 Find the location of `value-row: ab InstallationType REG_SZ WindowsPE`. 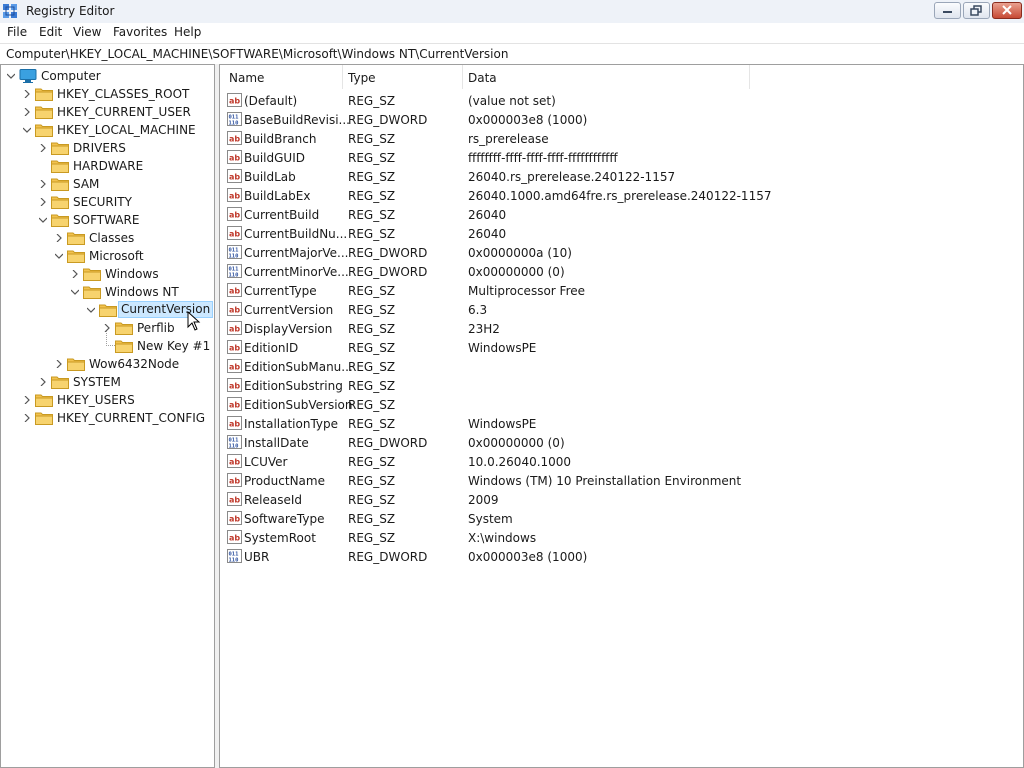

value-row: ab InstallationType REG_SZ WindowsPE is located at coordinates (621, 423).